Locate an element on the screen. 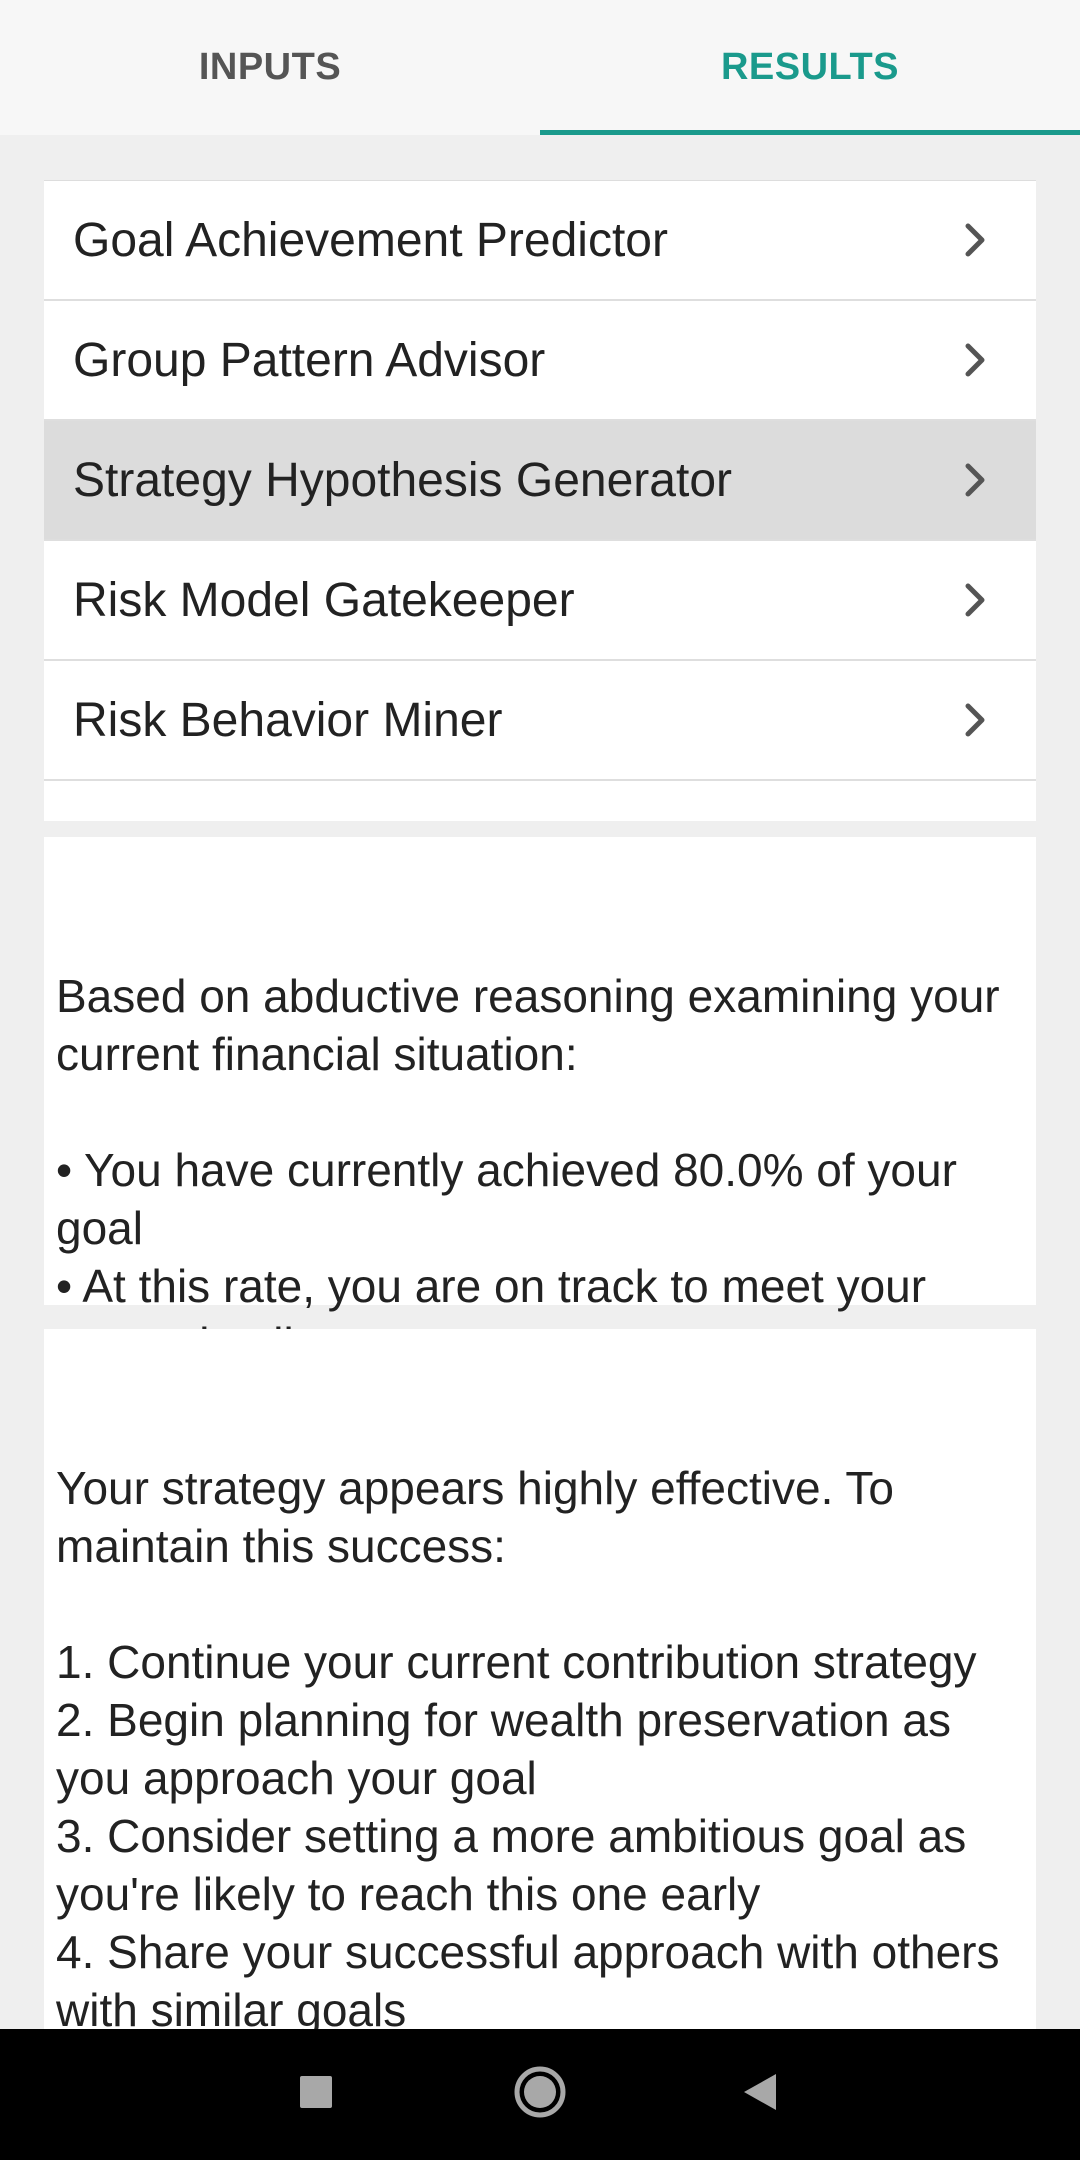  list-item-label: Strategy Hypothesis Generator is located at coordinates (402, 480).